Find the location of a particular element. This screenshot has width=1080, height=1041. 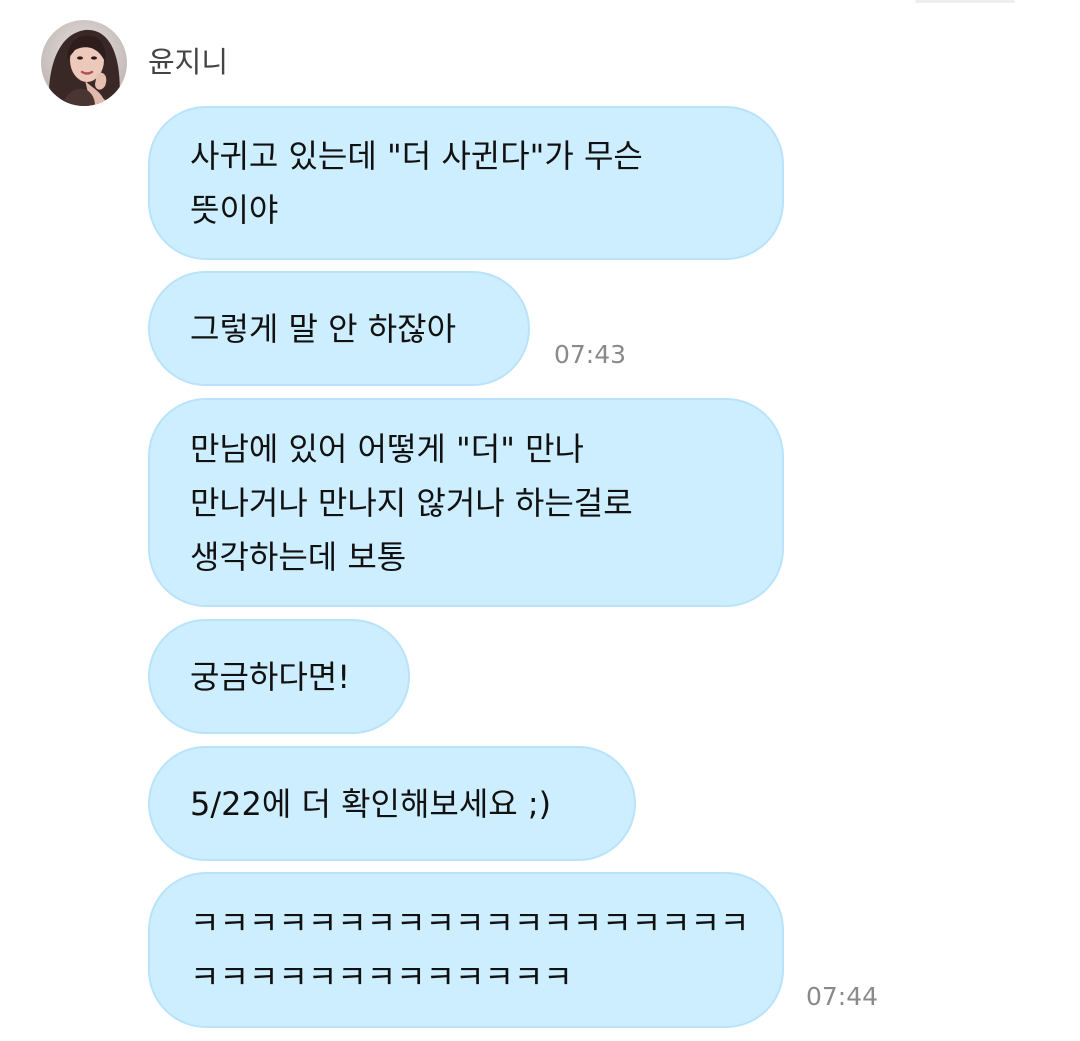

message-bubble: 5/22에 더 확인해보세요 ;) is located at coordinates (392, 803).